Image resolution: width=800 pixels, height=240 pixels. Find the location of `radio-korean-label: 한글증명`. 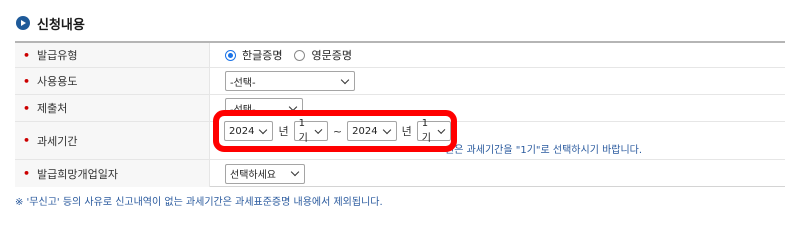

radio-korean-label: 한글증명 is located at coordinates (262, 55).